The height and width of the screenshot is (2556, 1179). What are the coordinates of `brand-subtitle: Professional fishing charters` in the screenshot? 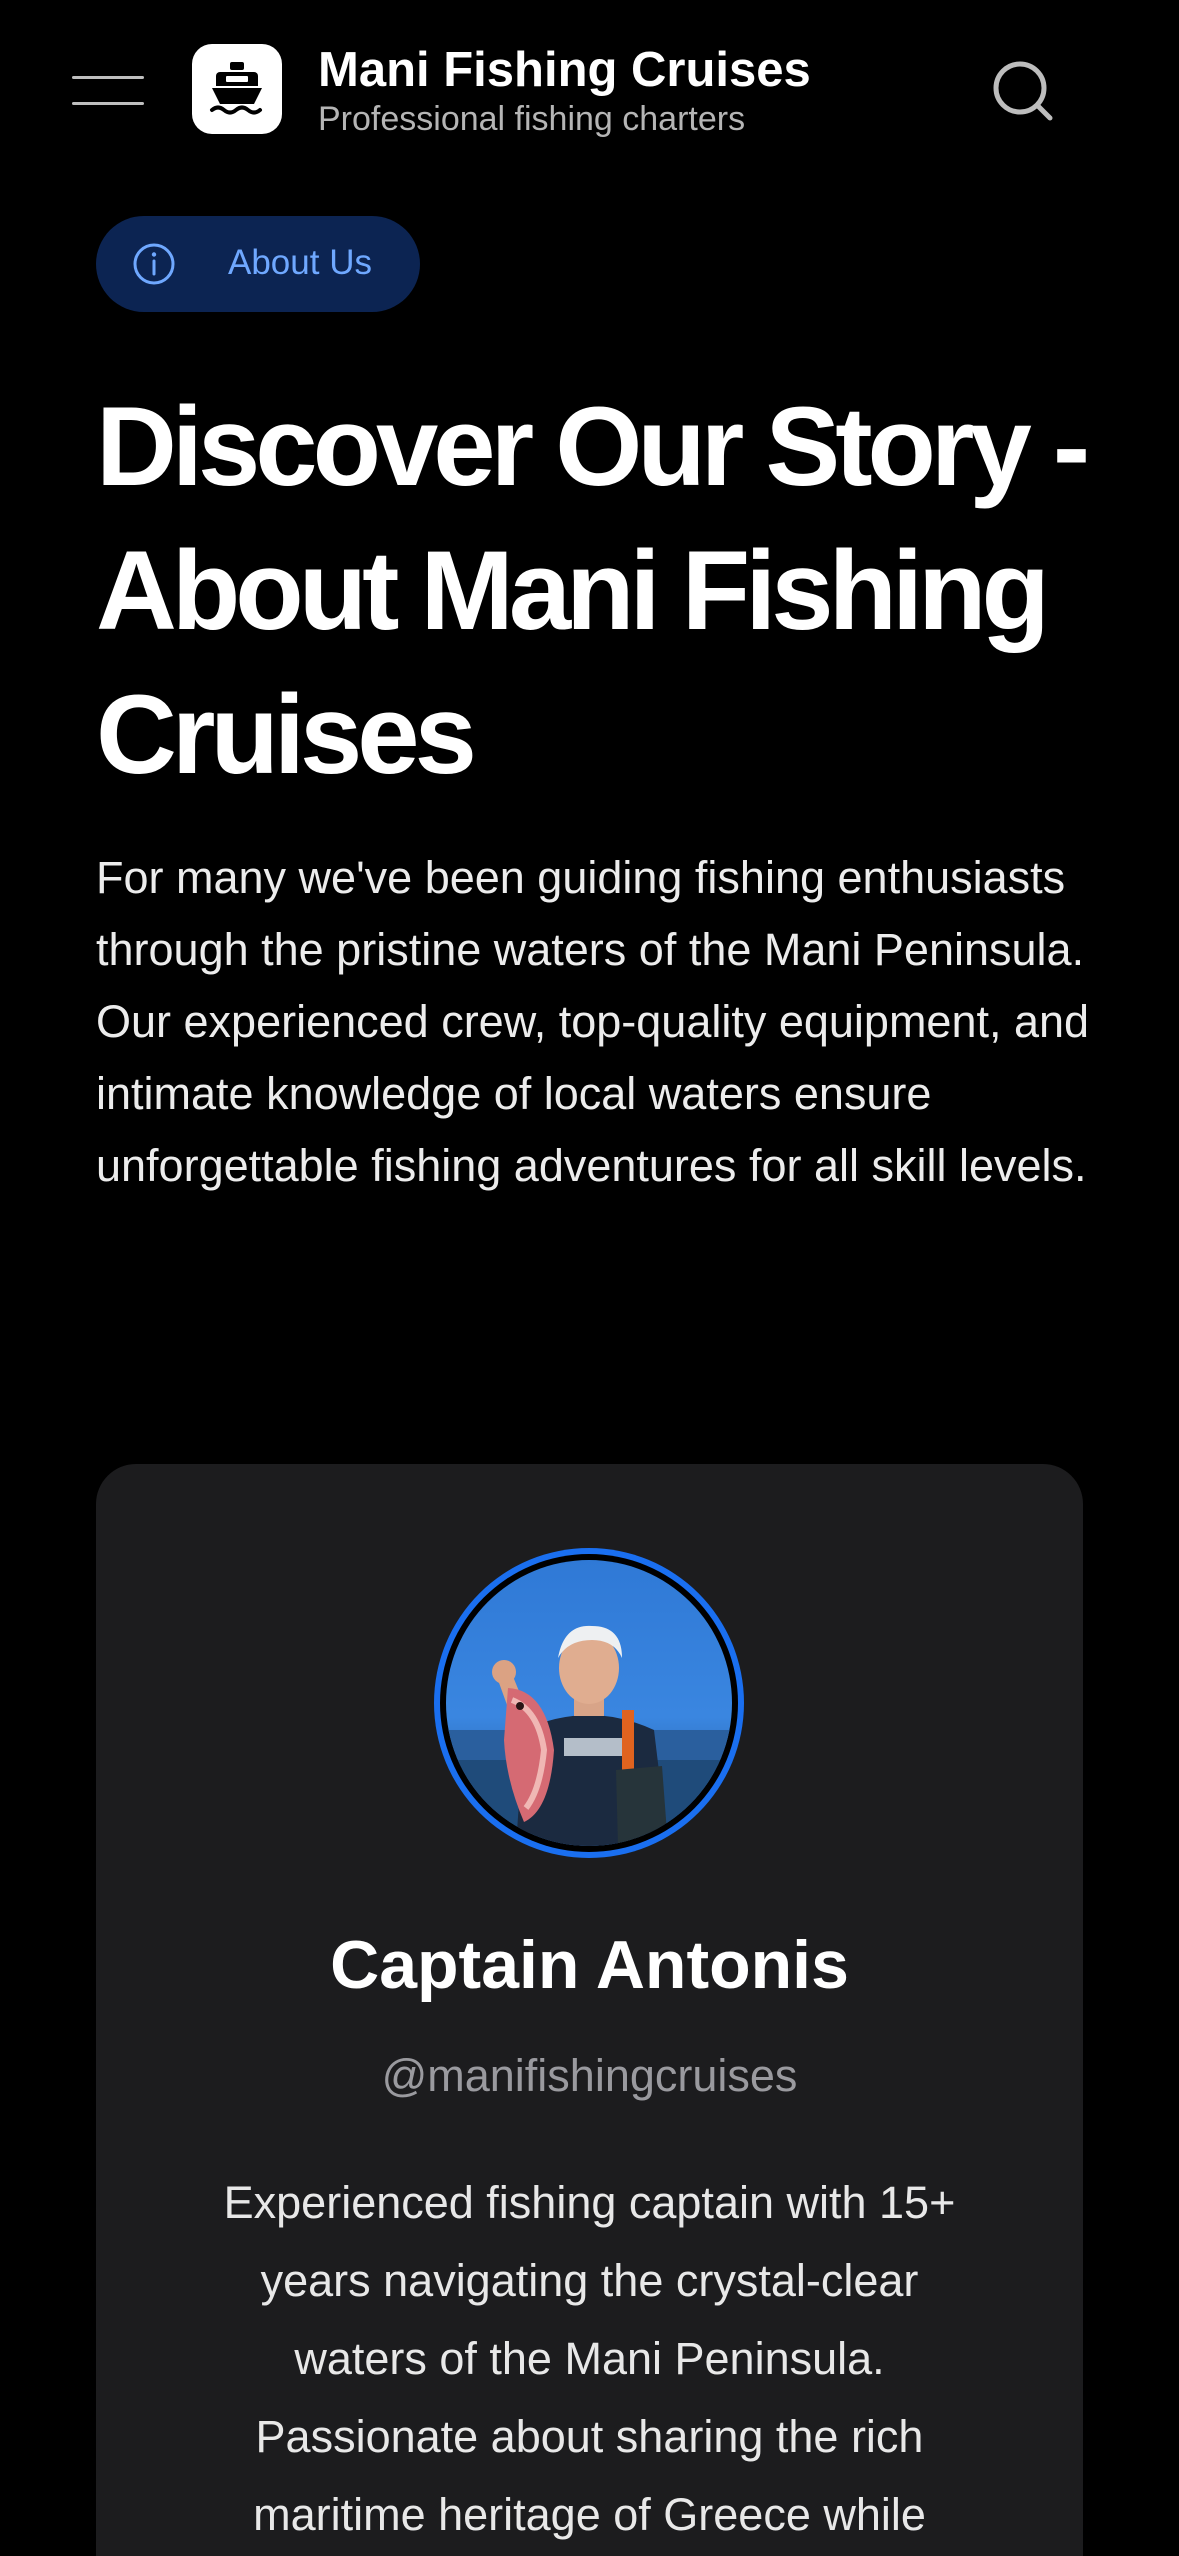 It's located at (532, 119).